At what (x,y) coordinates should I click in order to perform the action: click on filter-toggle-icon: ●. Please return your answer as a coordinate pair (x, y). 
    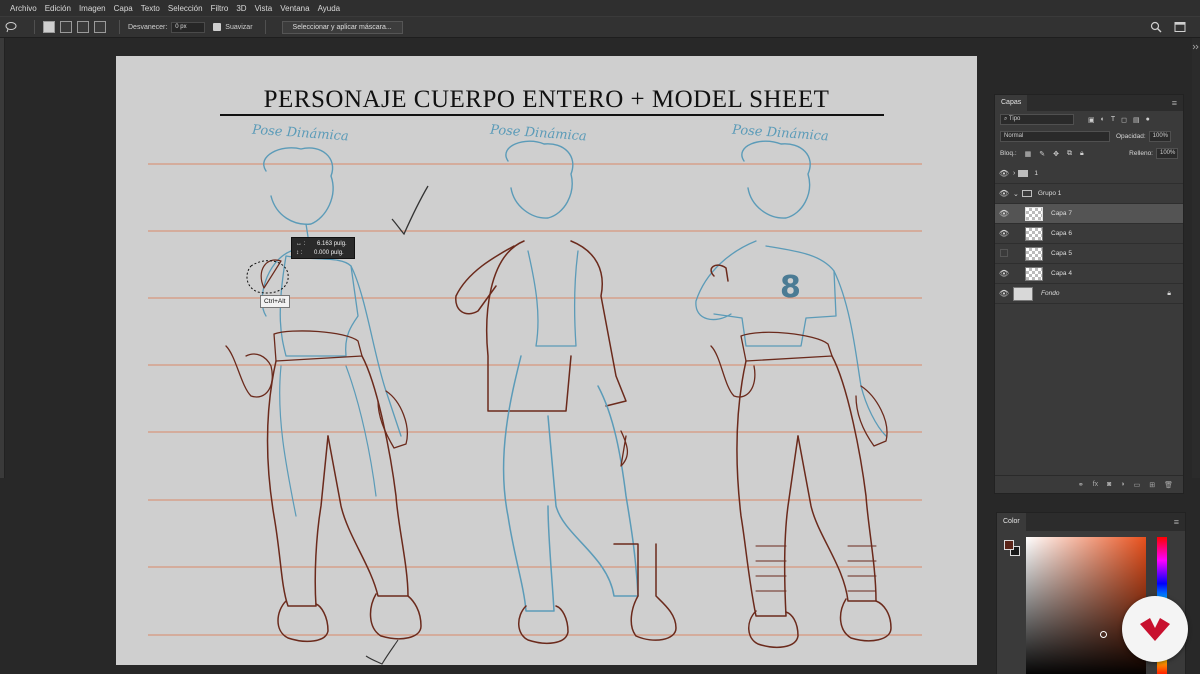
    Looking at the image, I should click on (1148, 120).